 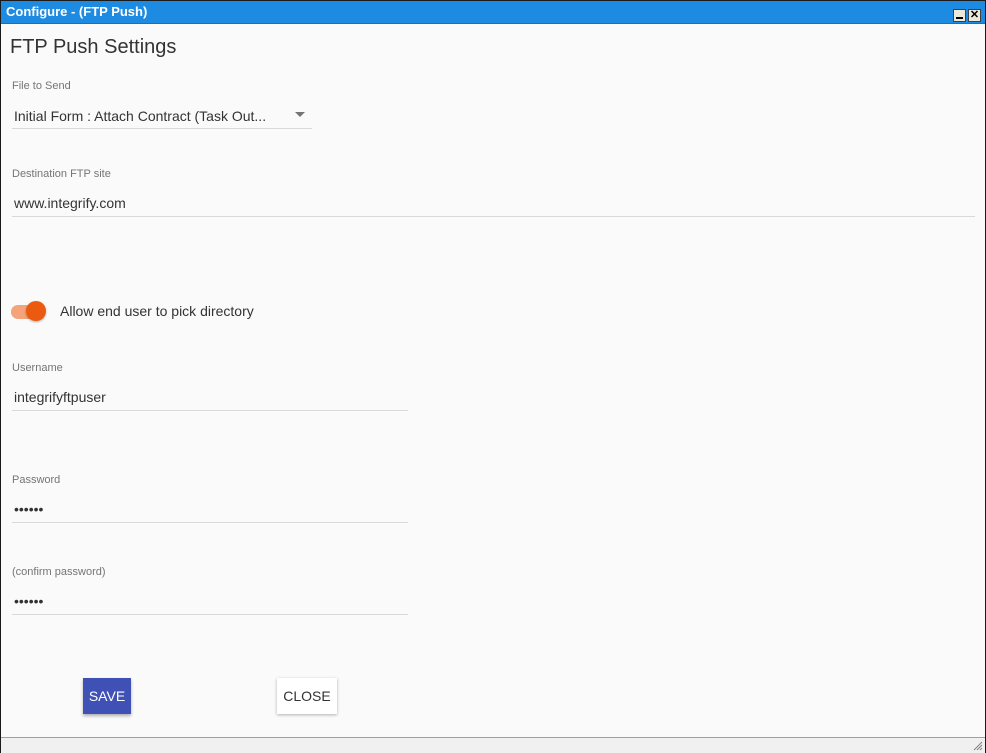 I want to click on close-button: CLOSE, so click(x=307, y=696).